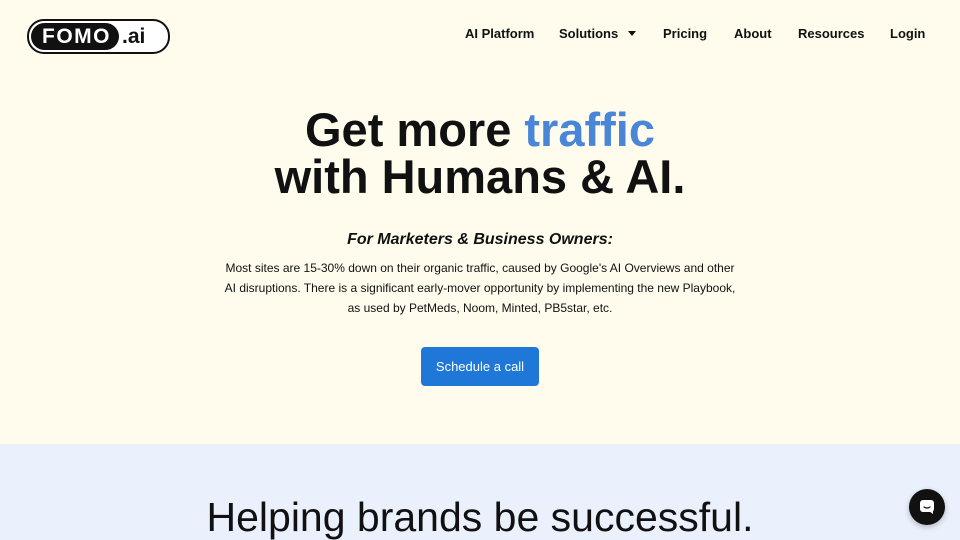  I want to click on nav-resources: Resources, so click(831, 34).